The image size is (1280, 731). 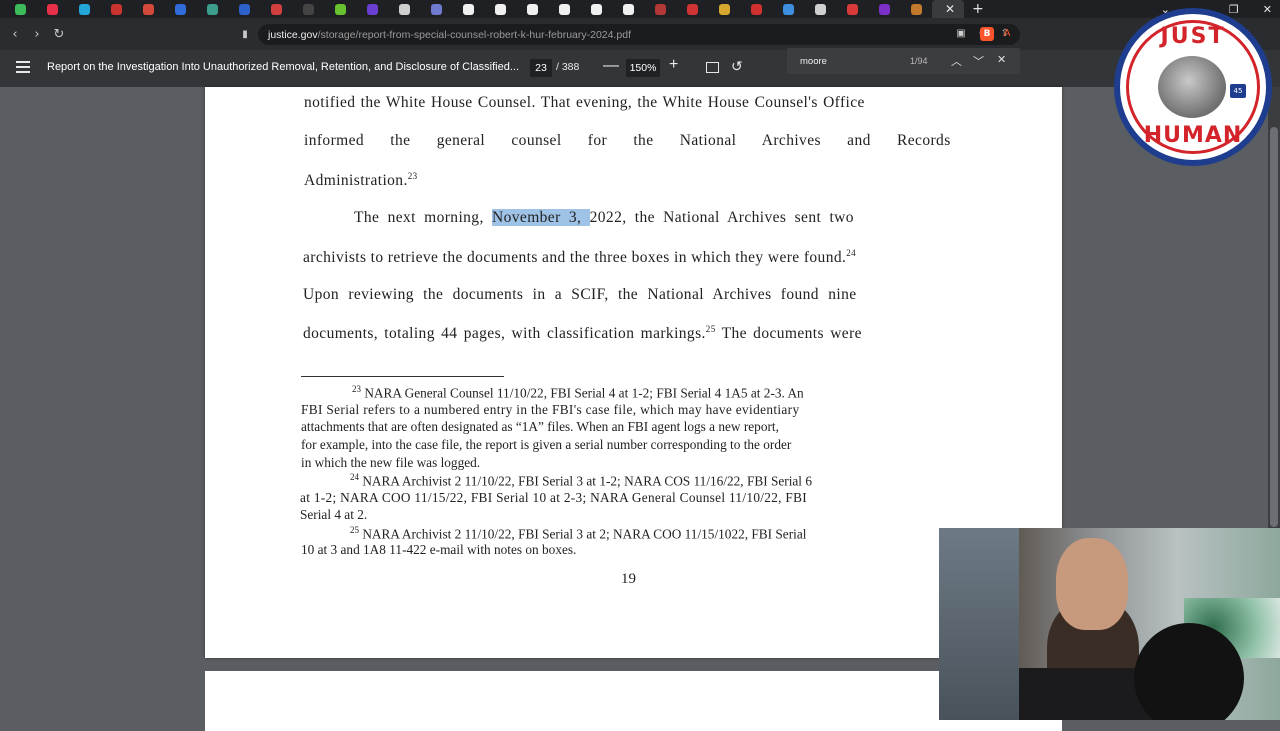 What do you see at coordinates (245, 34) in the screenshot?
I see `bookmark-icon: ▮` at bounding box center [245, 34].